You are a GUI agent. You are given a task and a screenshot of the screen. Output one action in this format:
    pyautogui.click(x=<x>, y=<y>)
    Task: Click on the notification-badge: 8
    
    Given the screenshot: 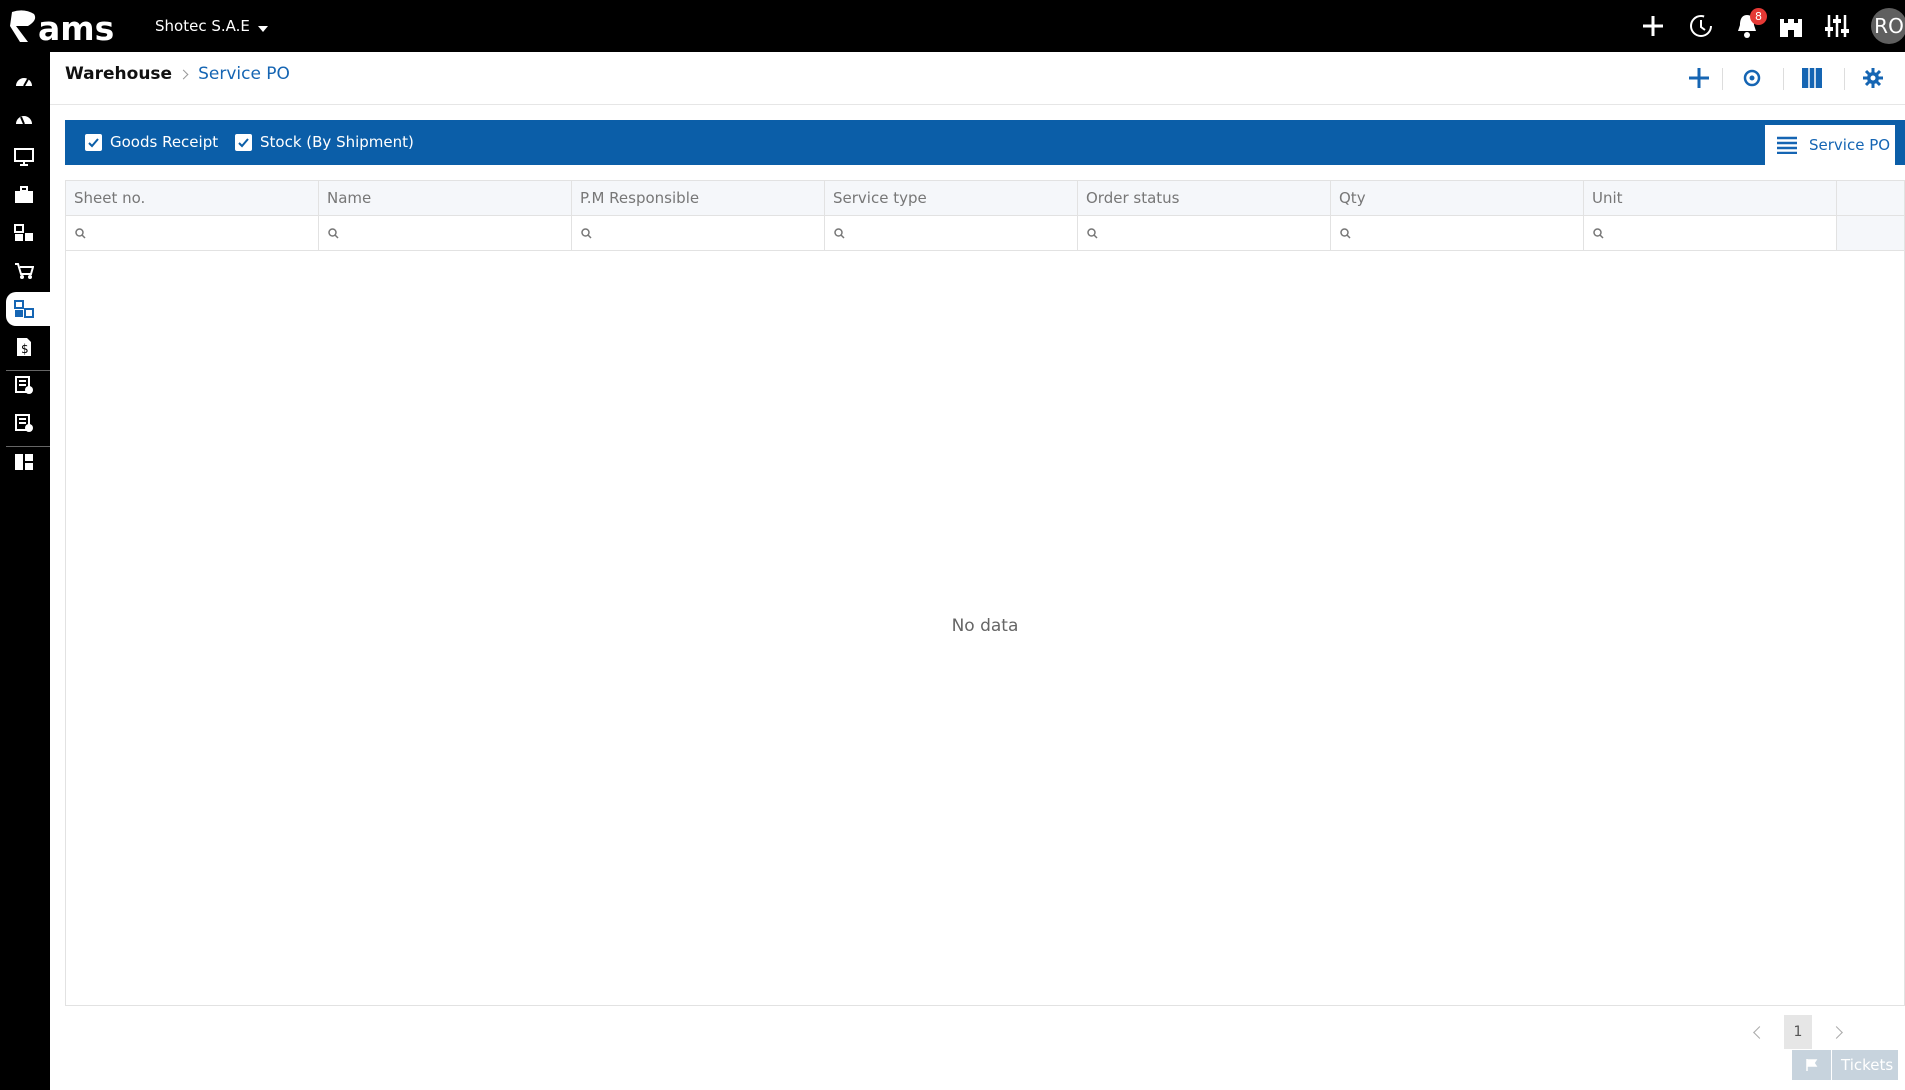 What is the action you would take?
    pyautogui.click(x=1758, y=16)
    